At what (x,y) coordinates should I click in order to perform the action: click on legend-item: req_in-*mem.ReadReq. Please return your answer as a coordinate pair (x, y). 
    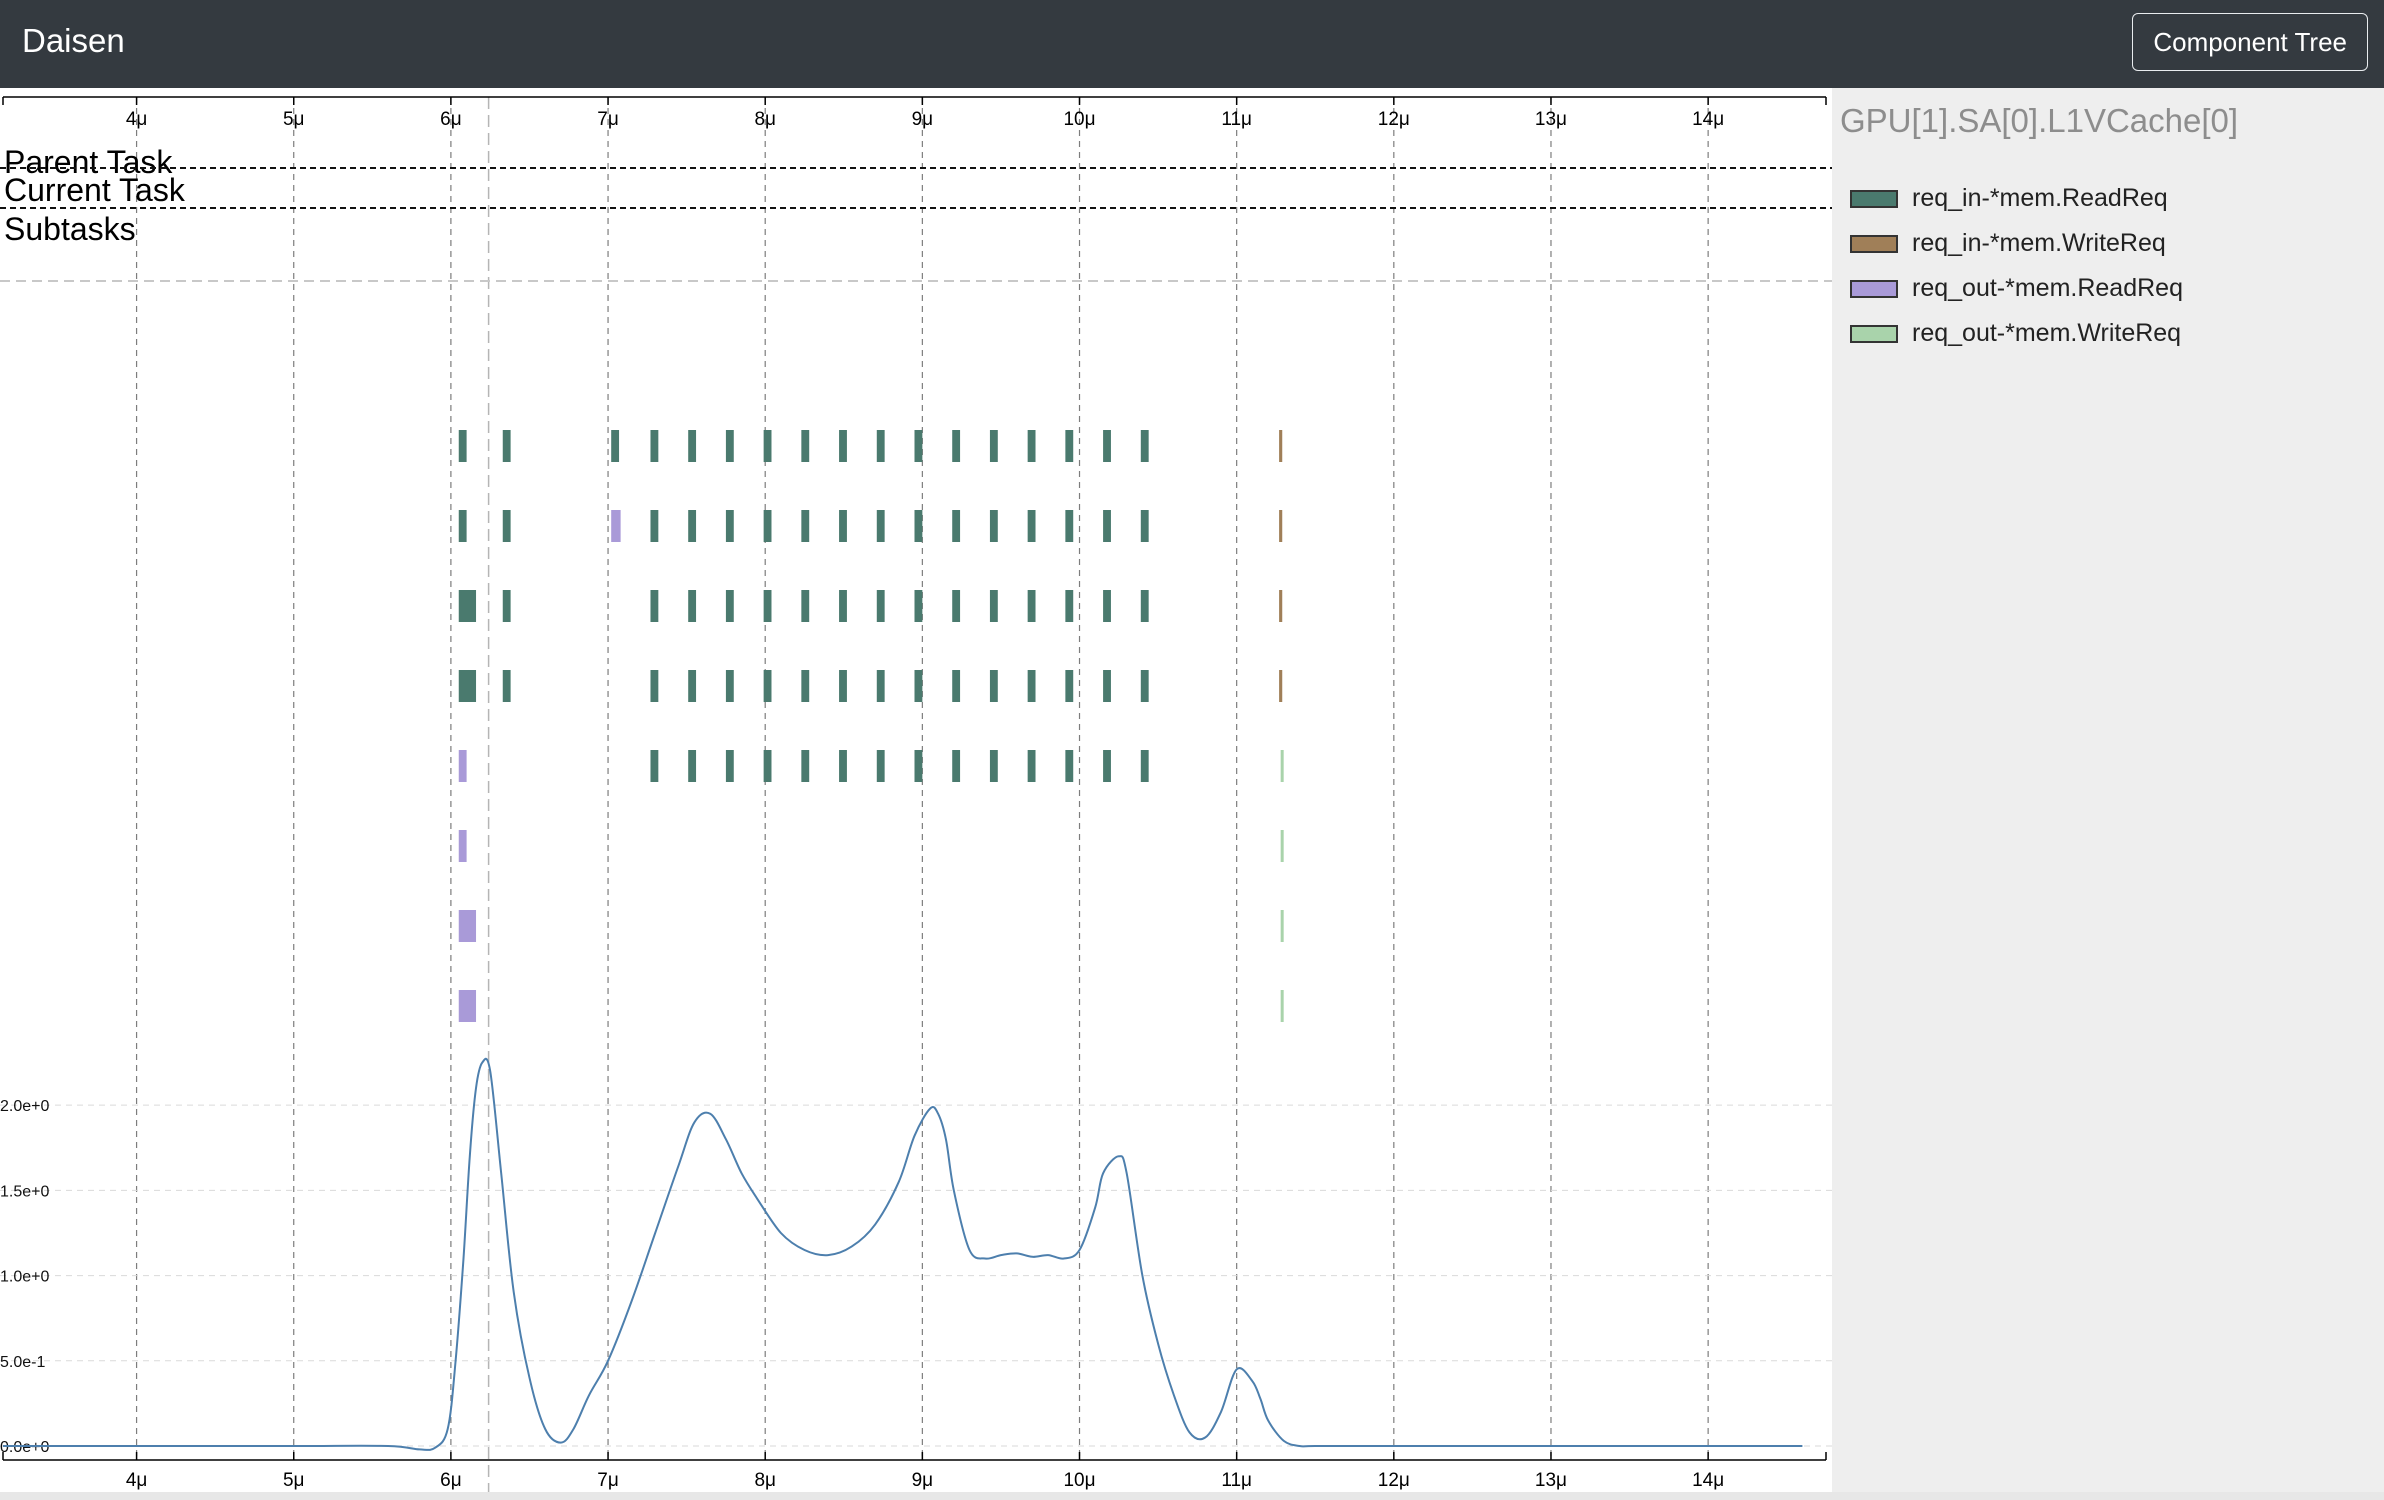
    Looking at the image, I should click on (2016, 198).